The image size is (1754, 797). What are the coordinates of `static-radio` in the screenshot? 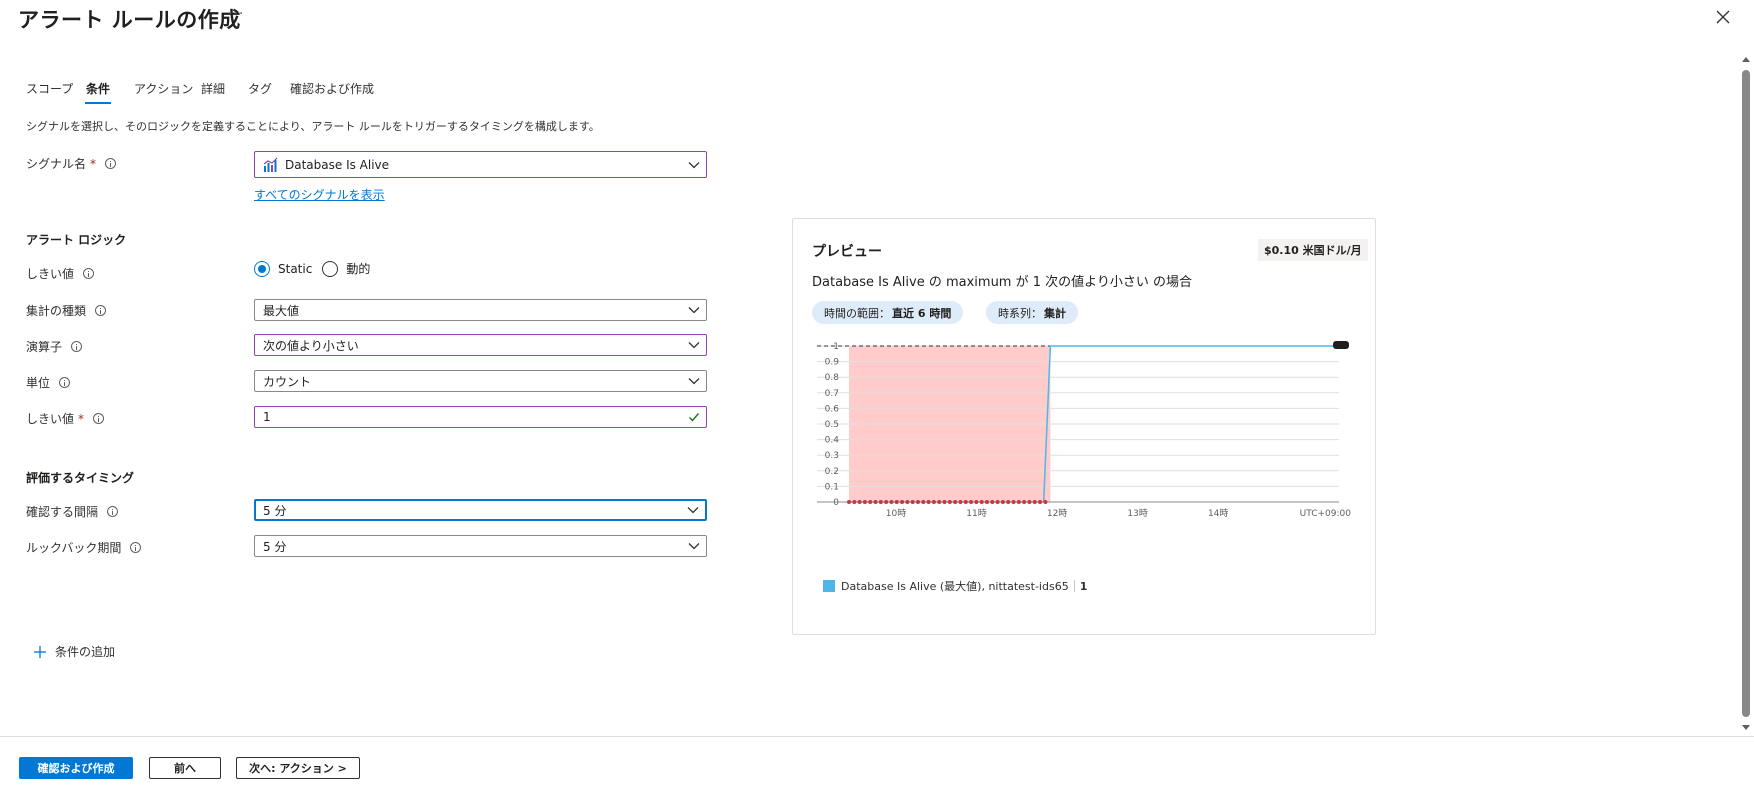 It's located at (262, 268).